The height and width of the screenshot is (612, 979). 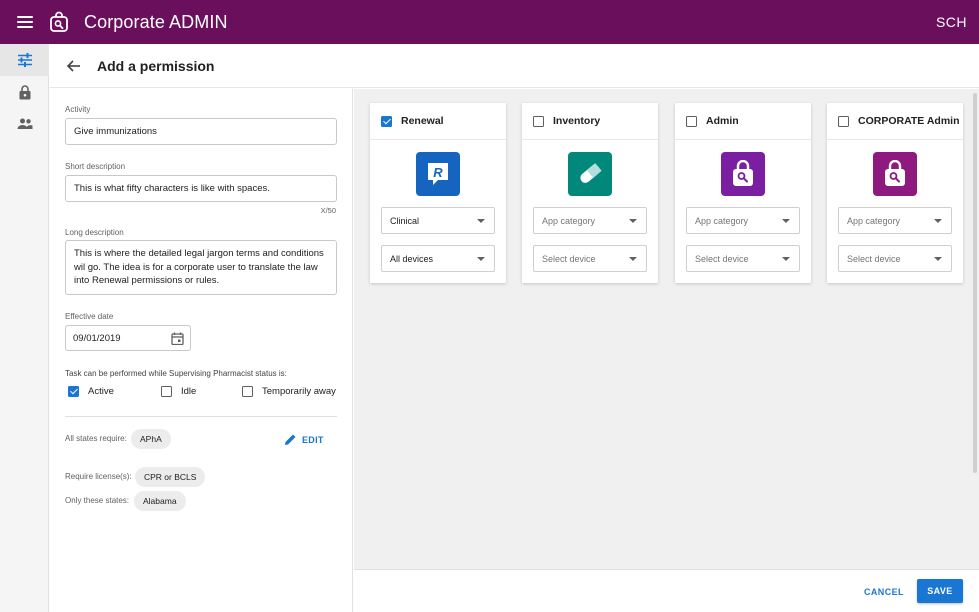 What do you see at coordinates (489, 22) in the screenshot?
I see `app-bar: Corporate ADMIN SCH` at bounding box center [489, 22].